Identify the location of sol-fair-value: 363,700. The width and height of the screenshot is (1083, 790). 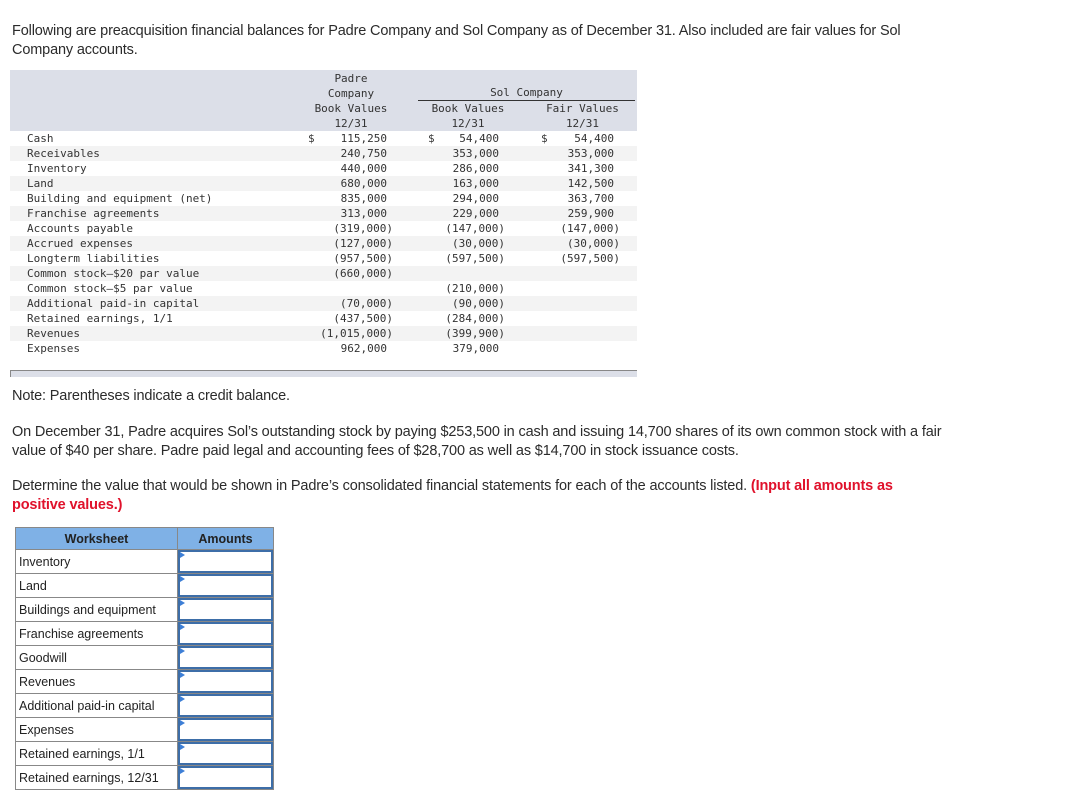
(590, 198).